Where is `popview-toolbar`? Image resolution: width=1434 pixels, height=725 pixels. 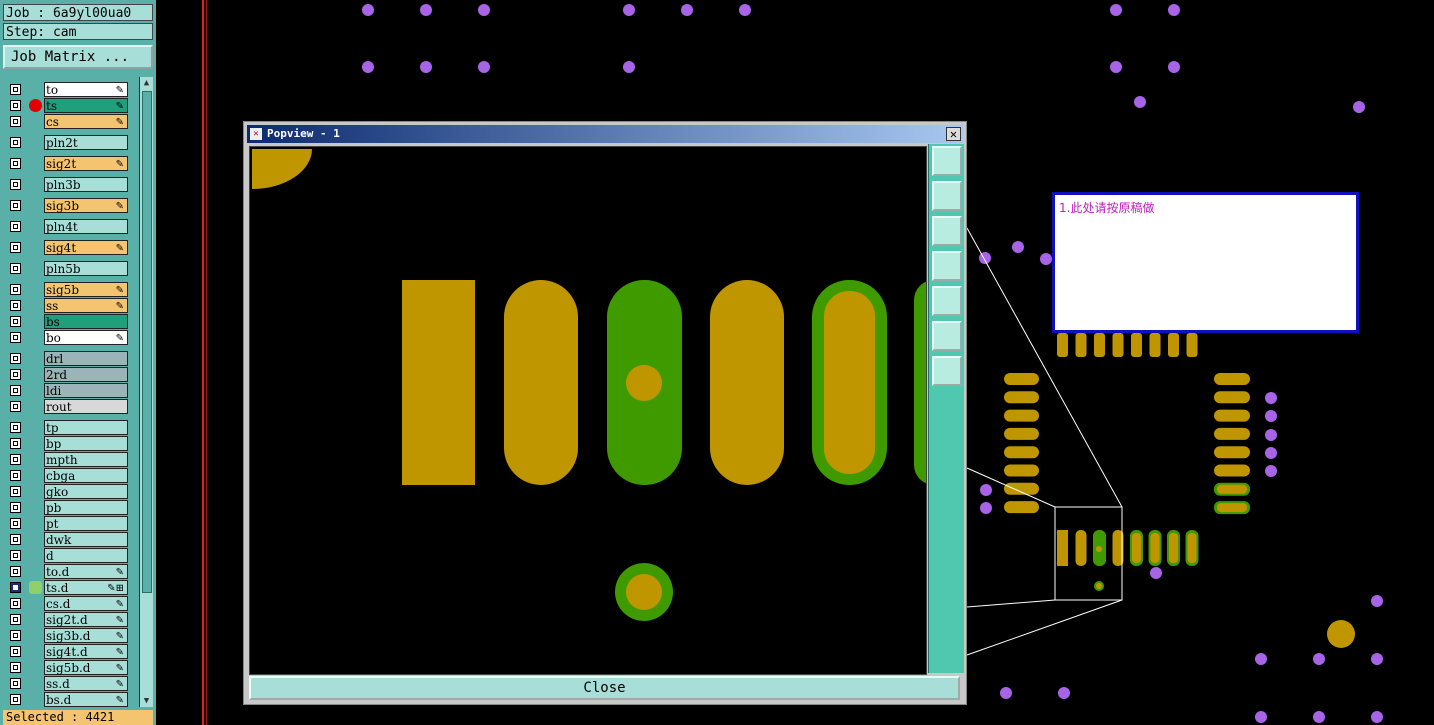 popview-toolbar is located at coordinates (946, 408).